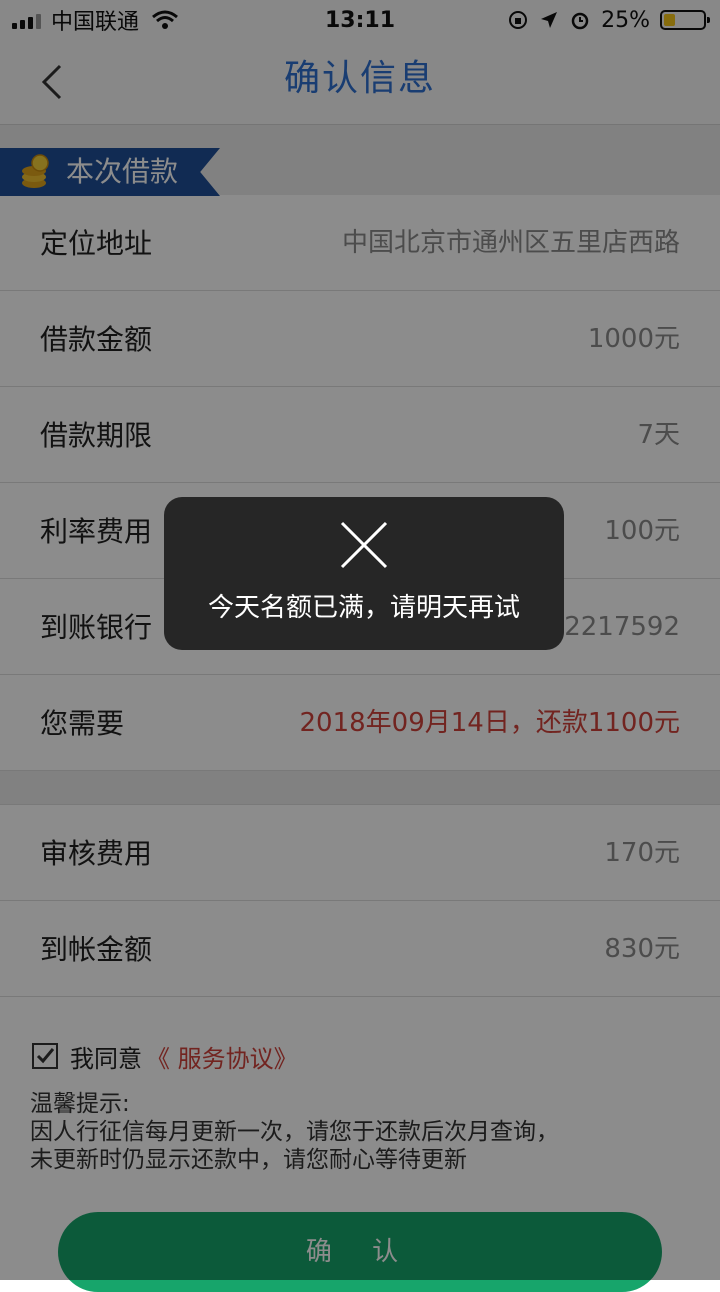 This screenshot has width=720, height=1292. I want to click on close-icon, so click(364, 545).